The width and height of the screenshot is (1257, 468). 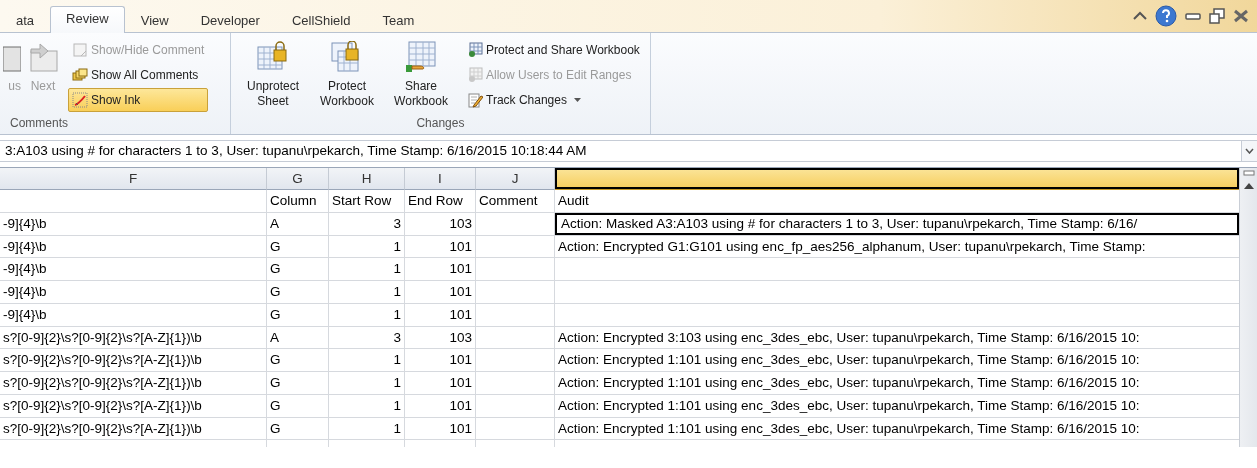 What do you see at coordinates (298, 201) in the screenshot?
I see `table-cell: Column` at bounding box center [298, 201].